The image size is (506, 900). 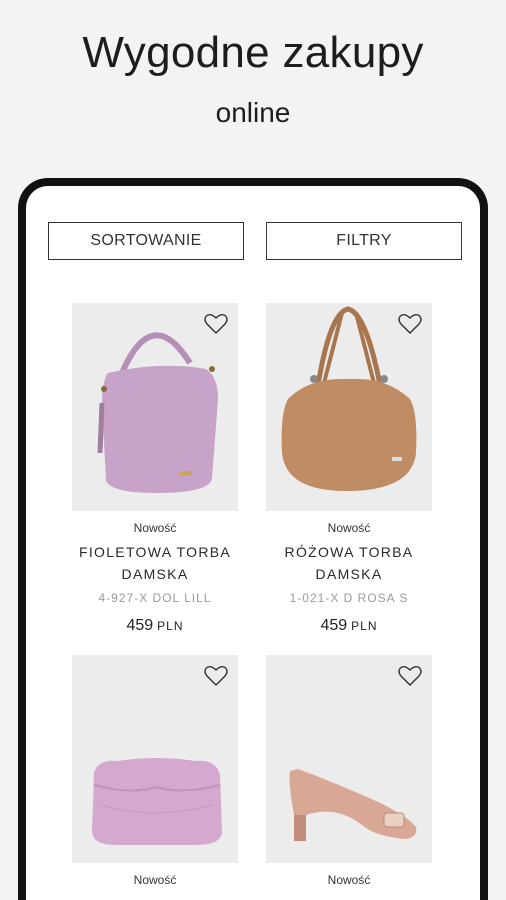 What do you see at coordinates (253, 112) in the screenshot?
I see `promo-subline: online` at bounding box center [253, 112].